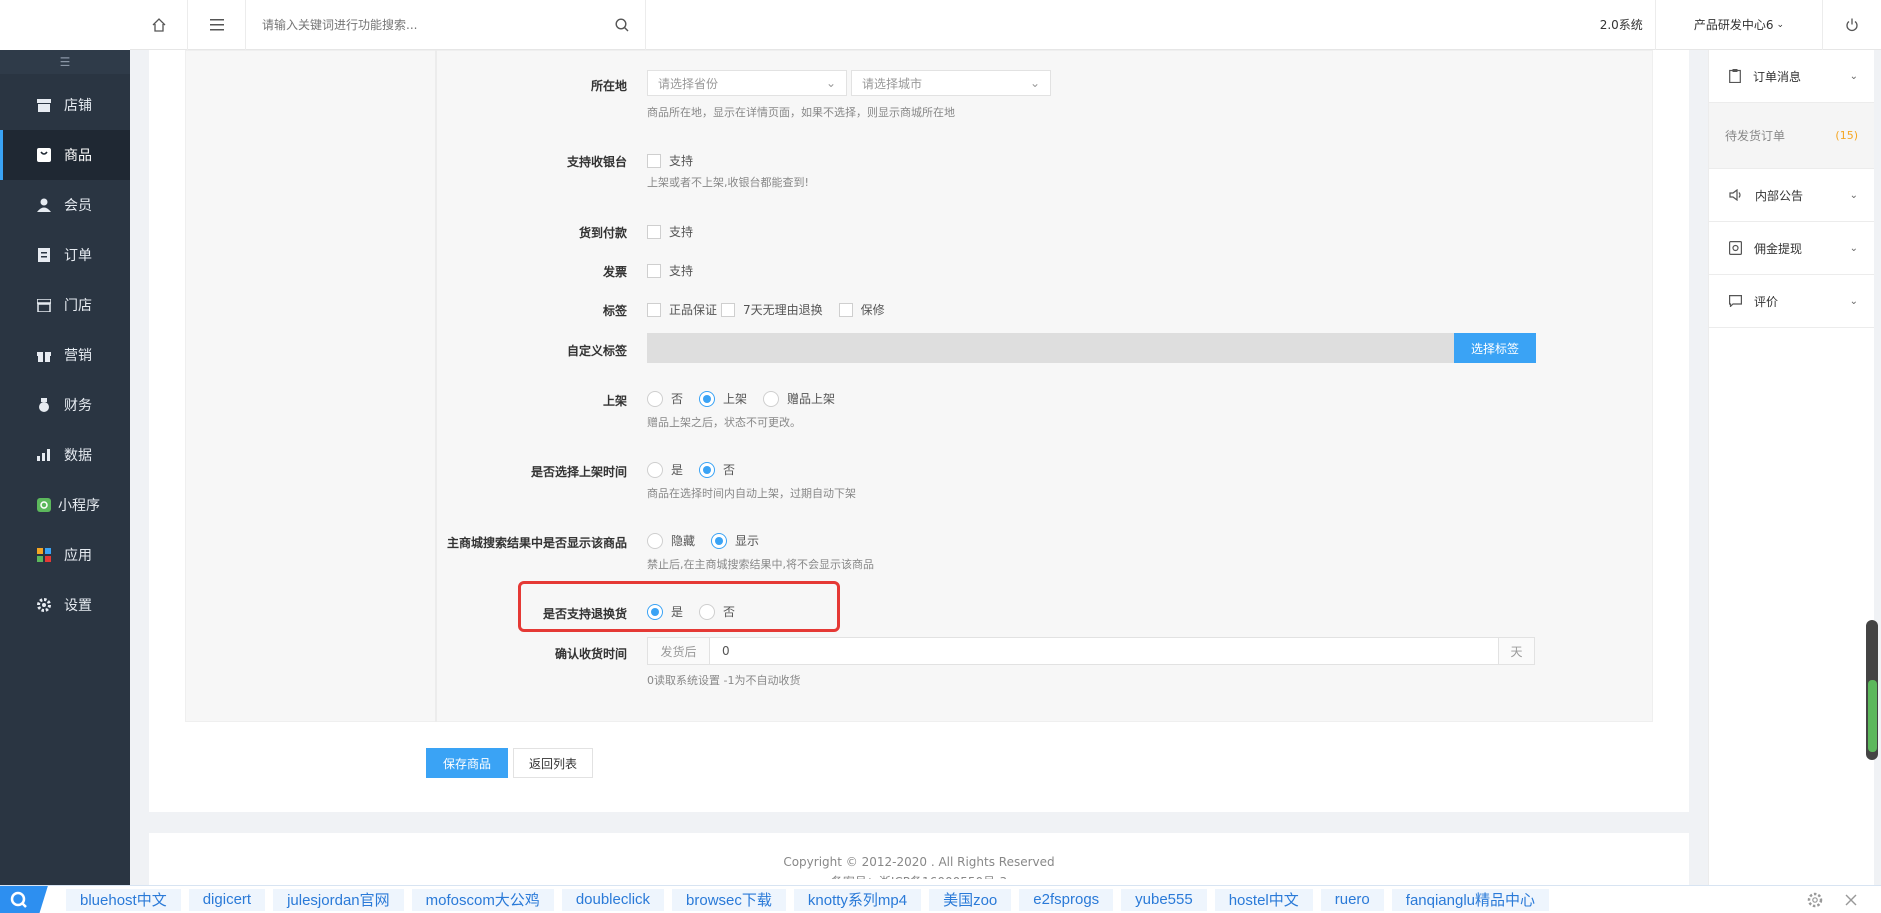  Describe the element at coordinates (1516, 651) in the screenshot. I see `confirm-receipt-suffix: 天` at that location.